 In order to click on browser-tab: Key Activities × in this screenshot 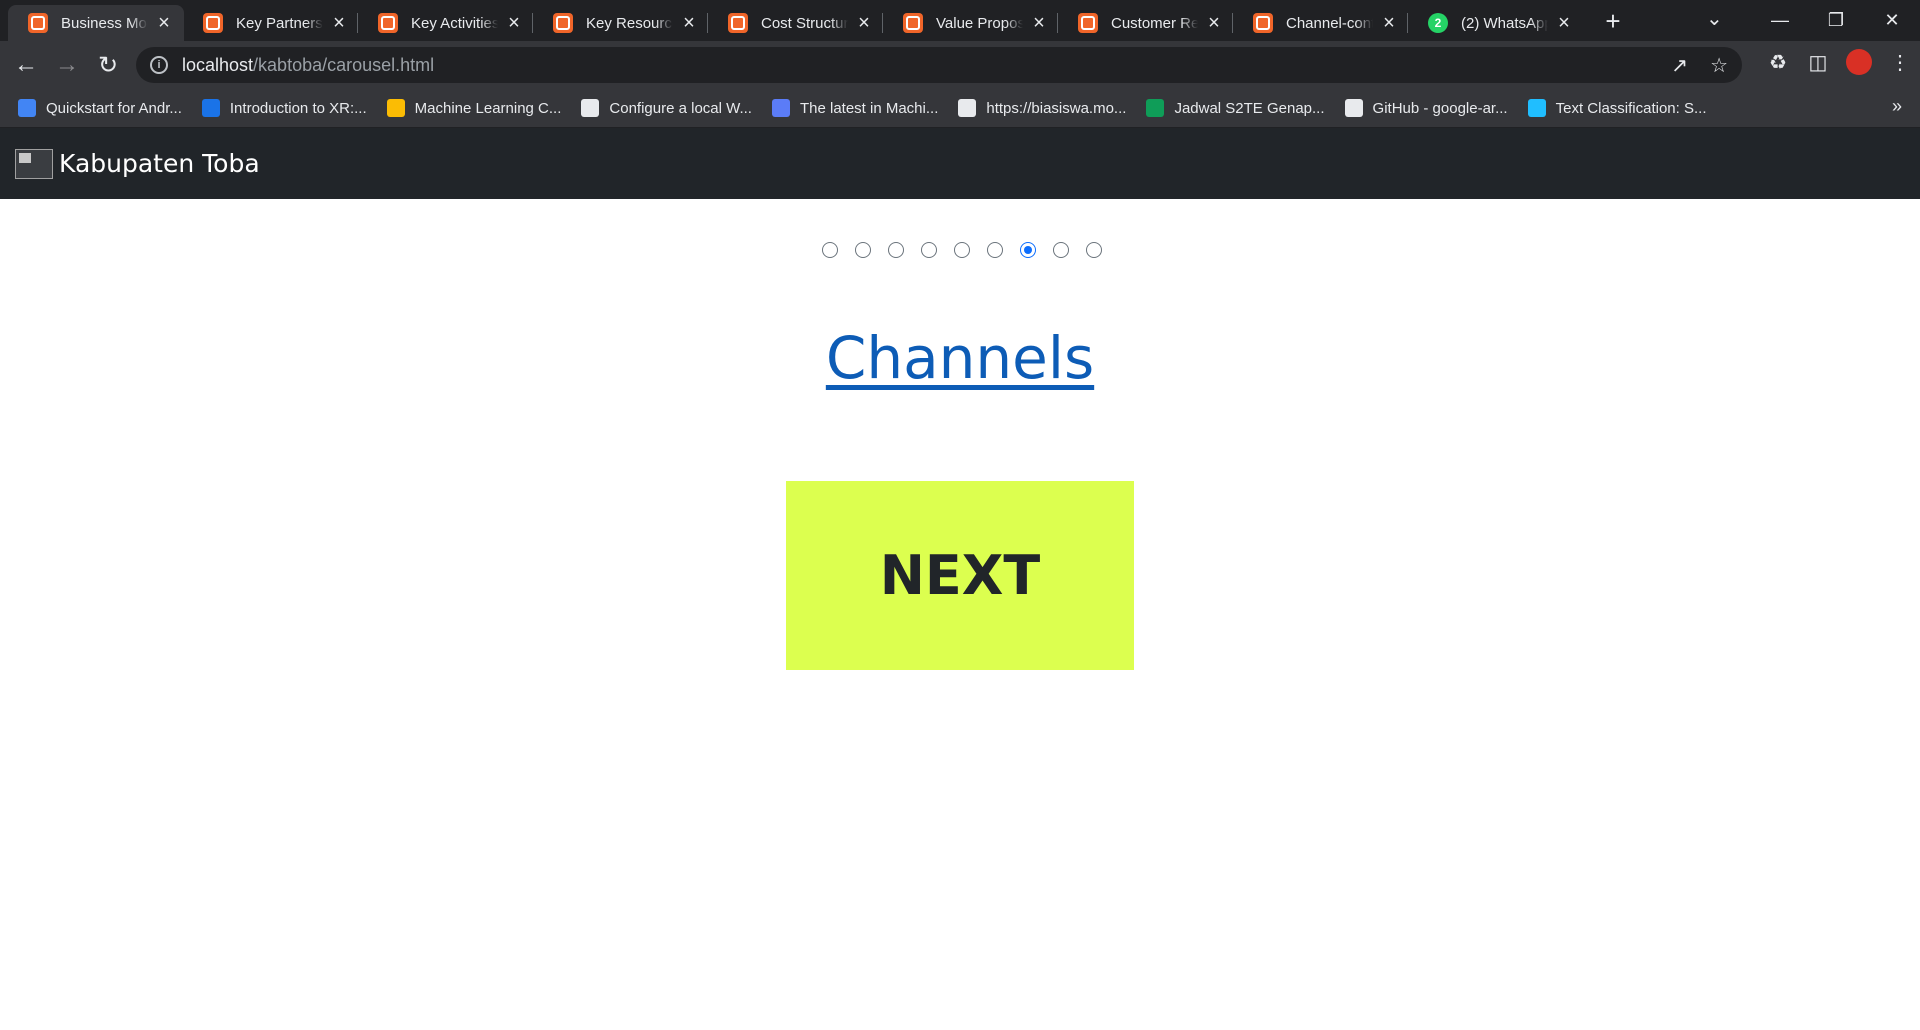, I will do `click(446, 23)`.